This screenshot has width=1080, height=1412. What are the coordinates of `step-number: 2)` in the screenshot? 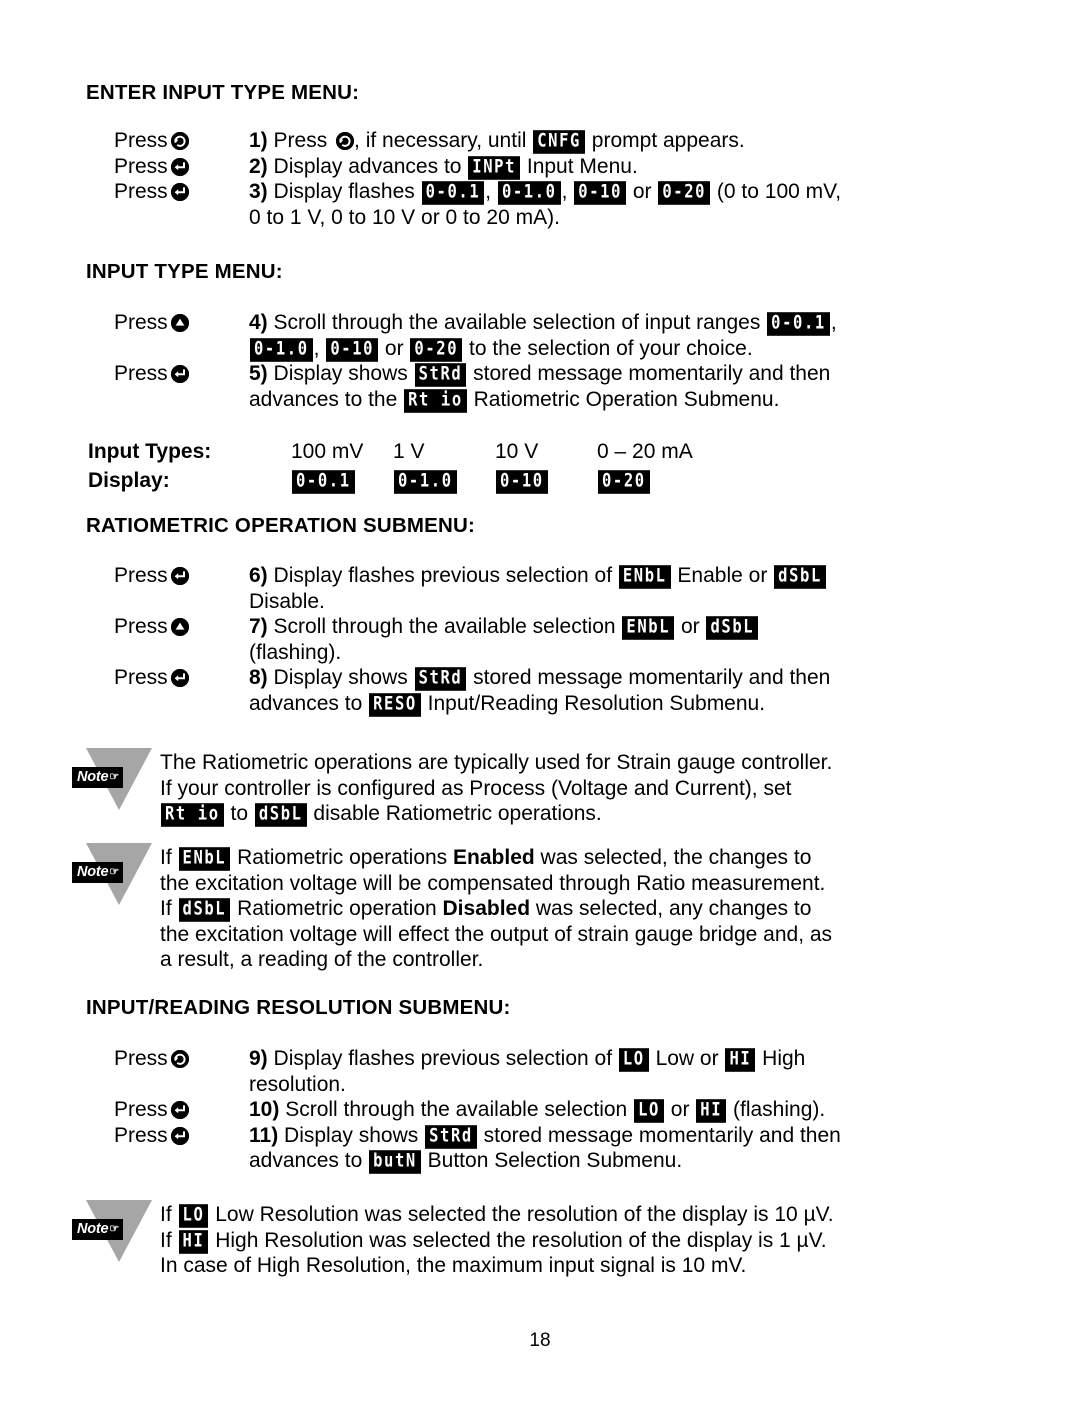 It's located at (258, 166).